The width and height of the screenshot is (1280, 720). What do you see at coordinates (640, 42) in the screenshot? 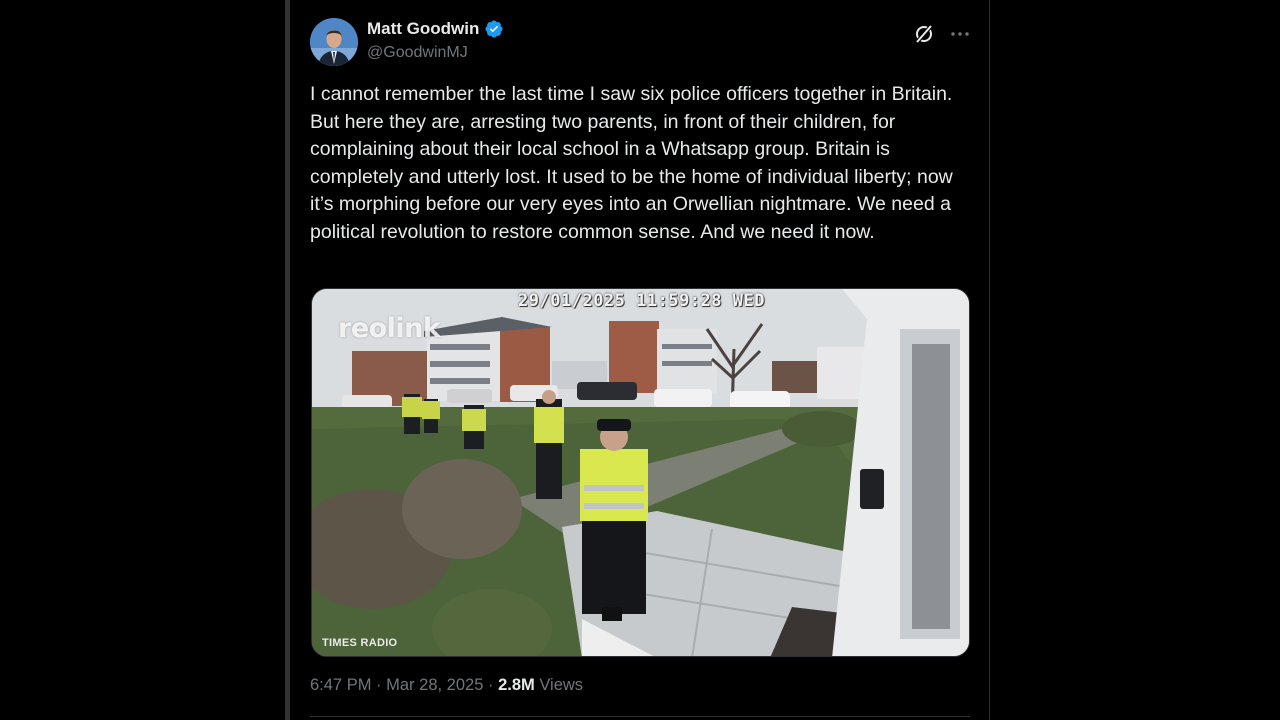
I see `tweet-header: Matt Goodwin @GoodwinMJ` at bounding box center [640, 42].